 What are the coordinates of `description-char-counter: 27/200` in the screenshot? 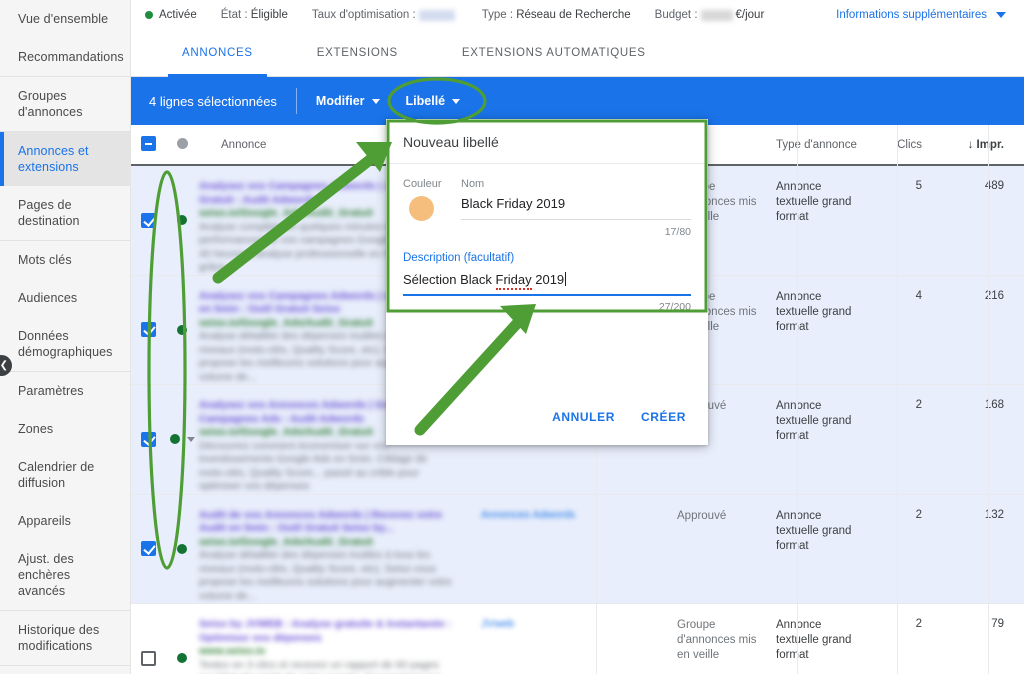 It's located at (674, 307).